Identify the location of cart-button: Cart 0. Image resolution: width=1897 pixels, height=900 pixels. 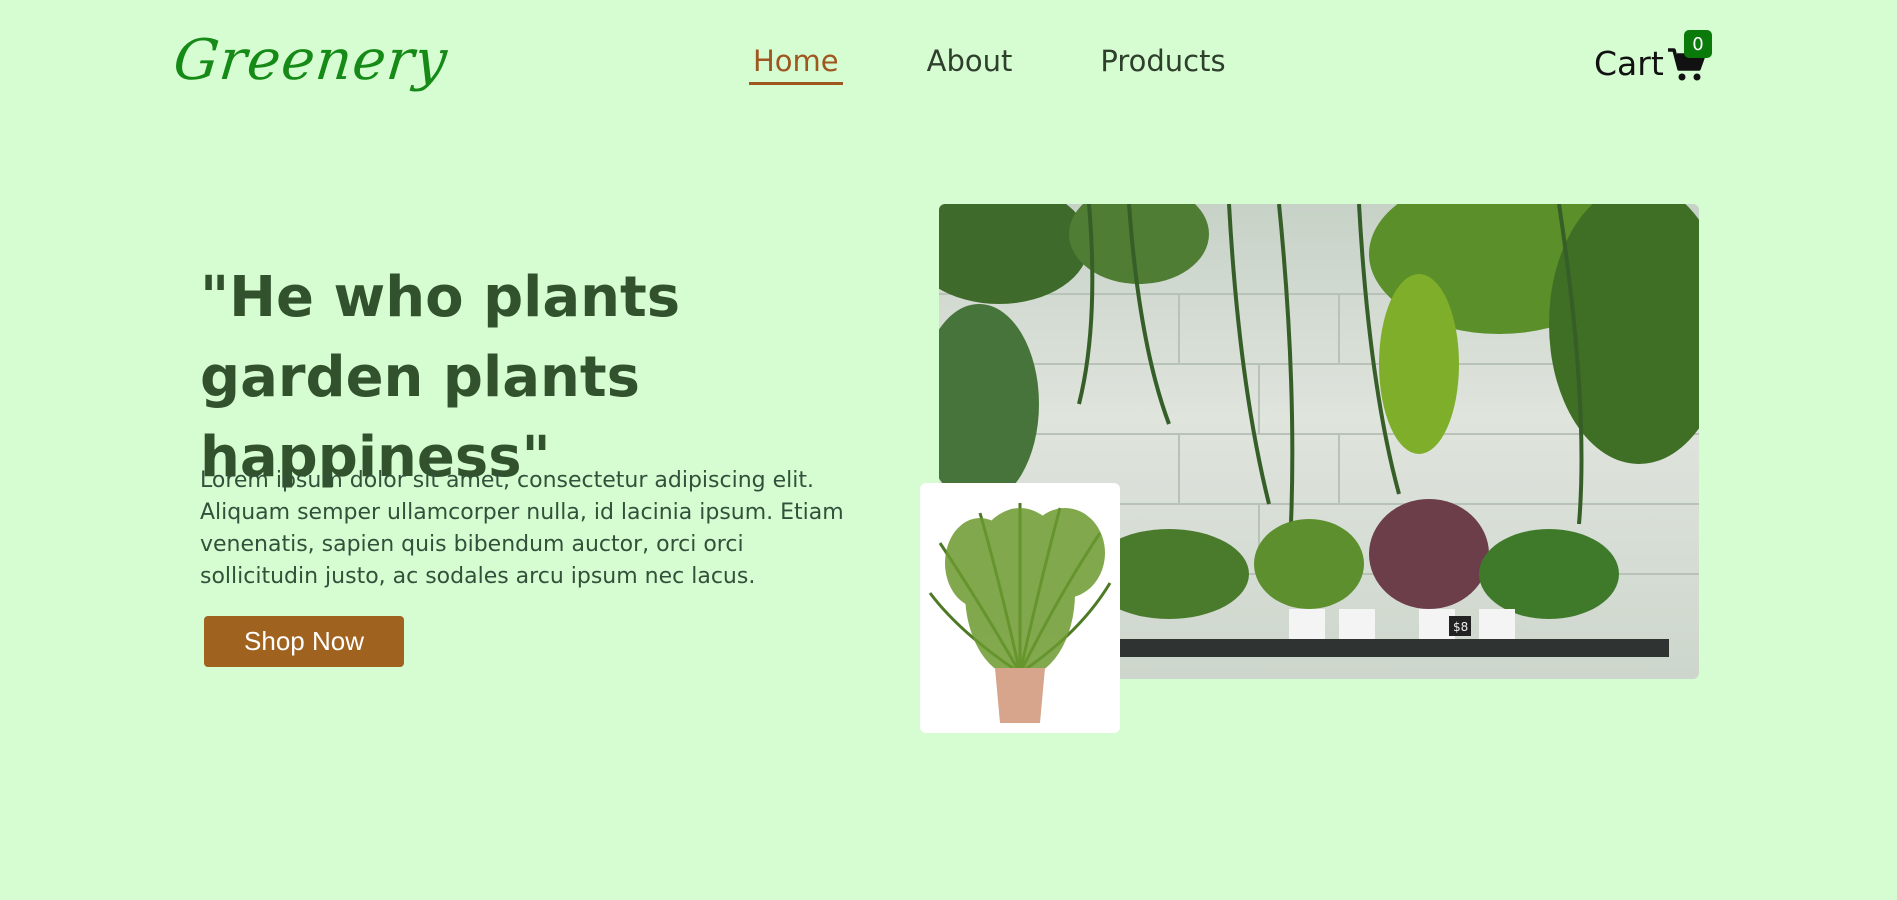
(1653, 57).